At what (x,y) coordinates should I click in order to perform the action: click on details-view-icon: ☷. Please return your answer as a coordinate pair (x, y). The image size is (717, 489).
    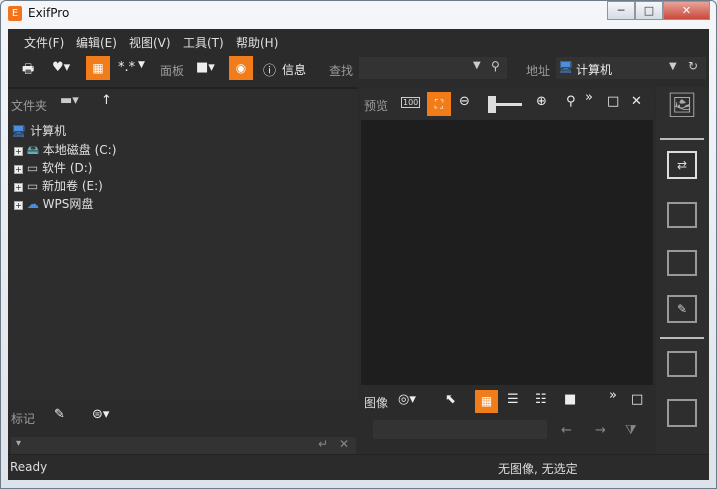
    Looking at the image, I should click on (541, 399).